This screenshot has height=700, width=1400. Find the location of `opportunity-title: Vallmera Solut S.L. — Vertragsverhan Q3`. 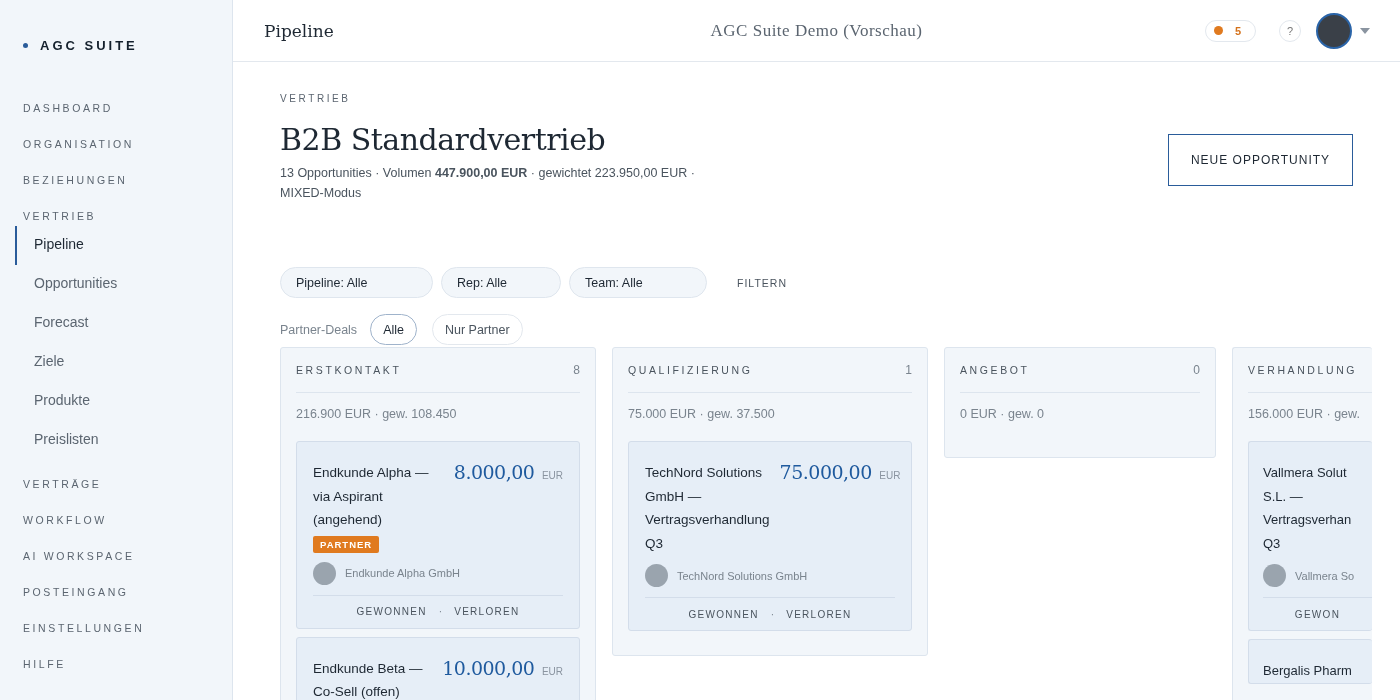

opportunity-title: Vallmera Solut S.L. — Vertragsverhan Q3 is located at coordinates (1308, 508).